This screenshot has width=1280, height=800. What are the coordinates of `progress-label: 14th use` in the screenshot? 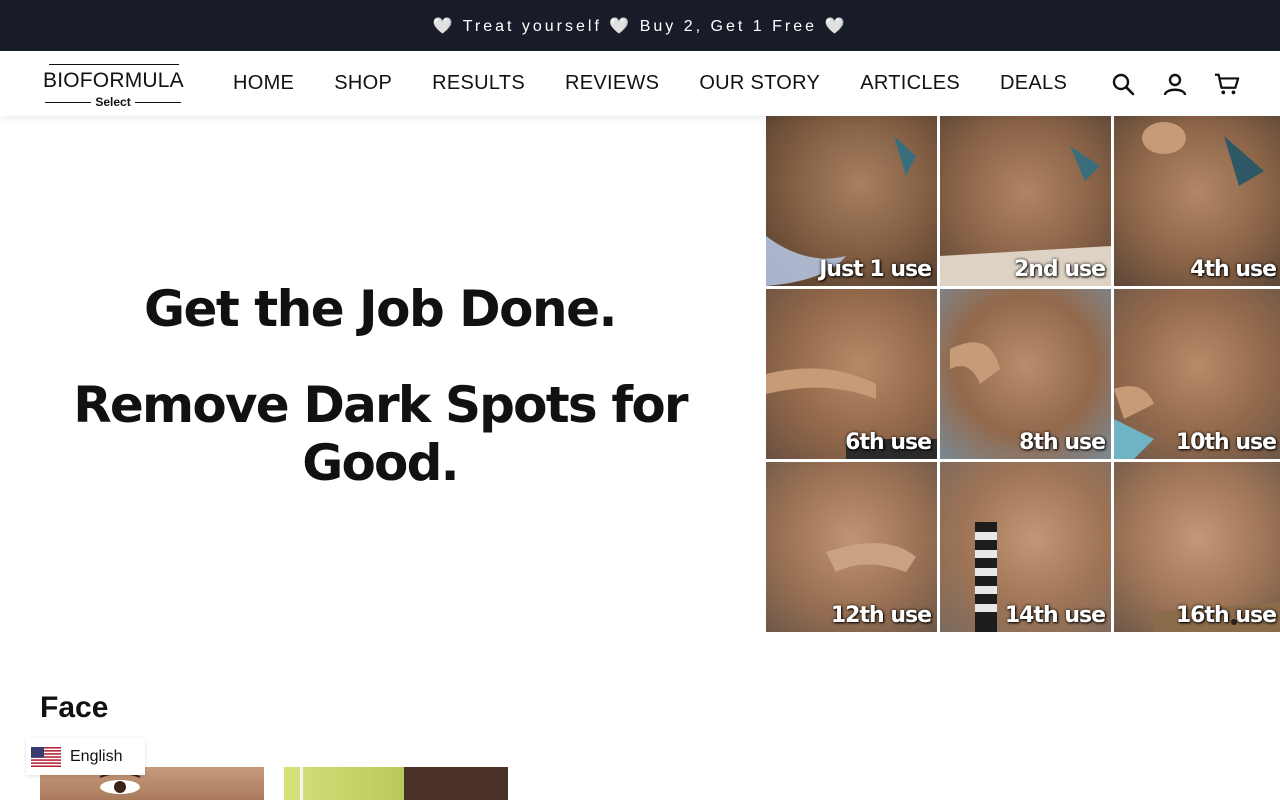 It's located at (1055, 615).